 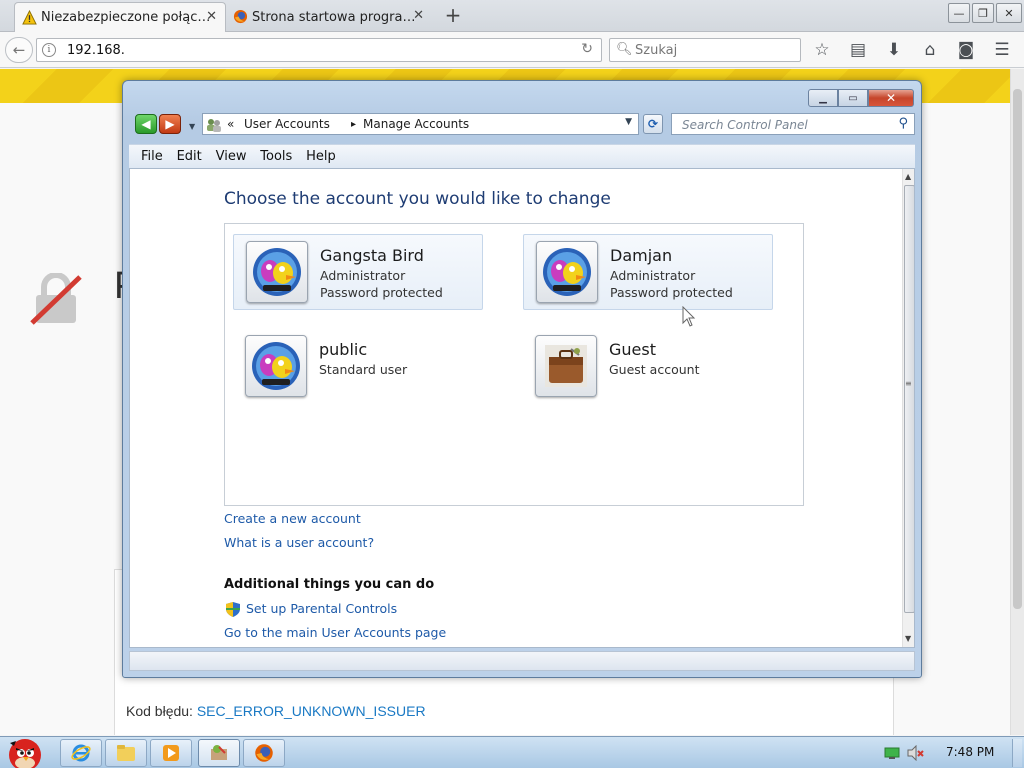 What do you see at coordinates (689, 316) in the screenshot?
I see `mouse-cursor-icon` at bounding box center [689, 316].